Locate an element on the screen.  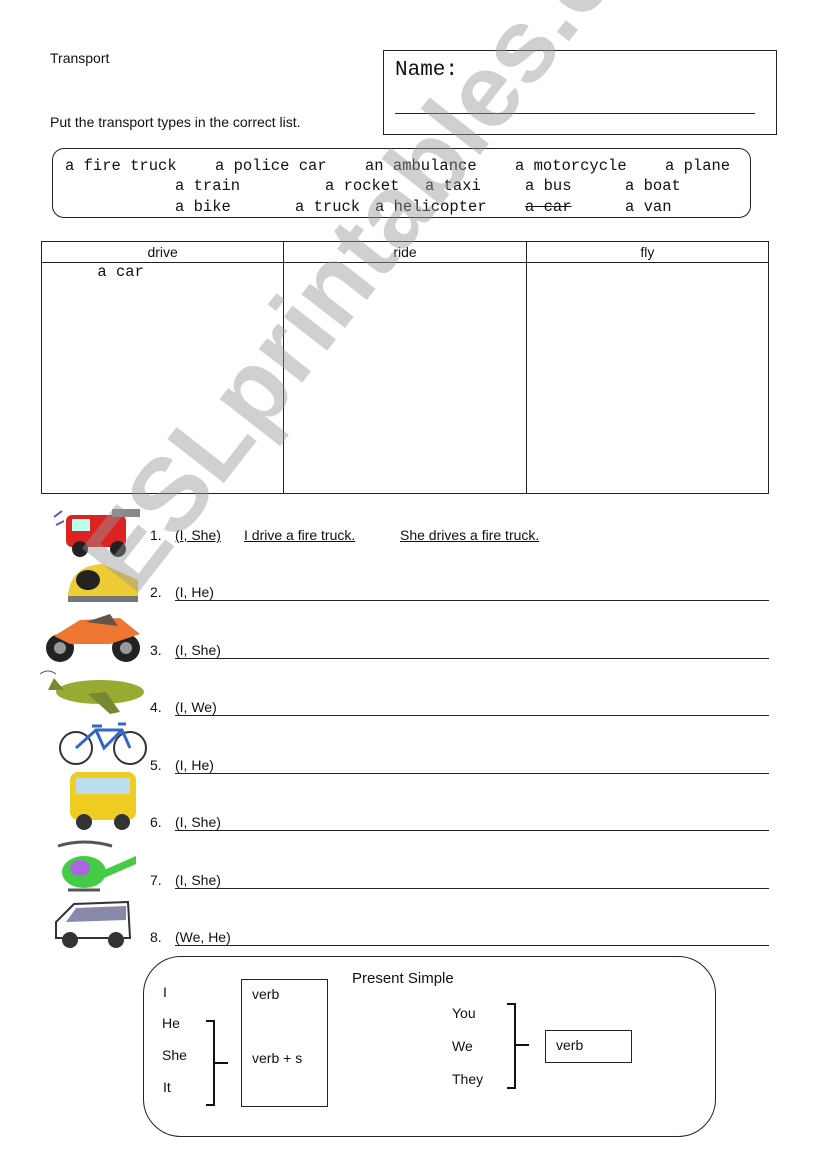
ride-cell is located at coordinates (405, 378).